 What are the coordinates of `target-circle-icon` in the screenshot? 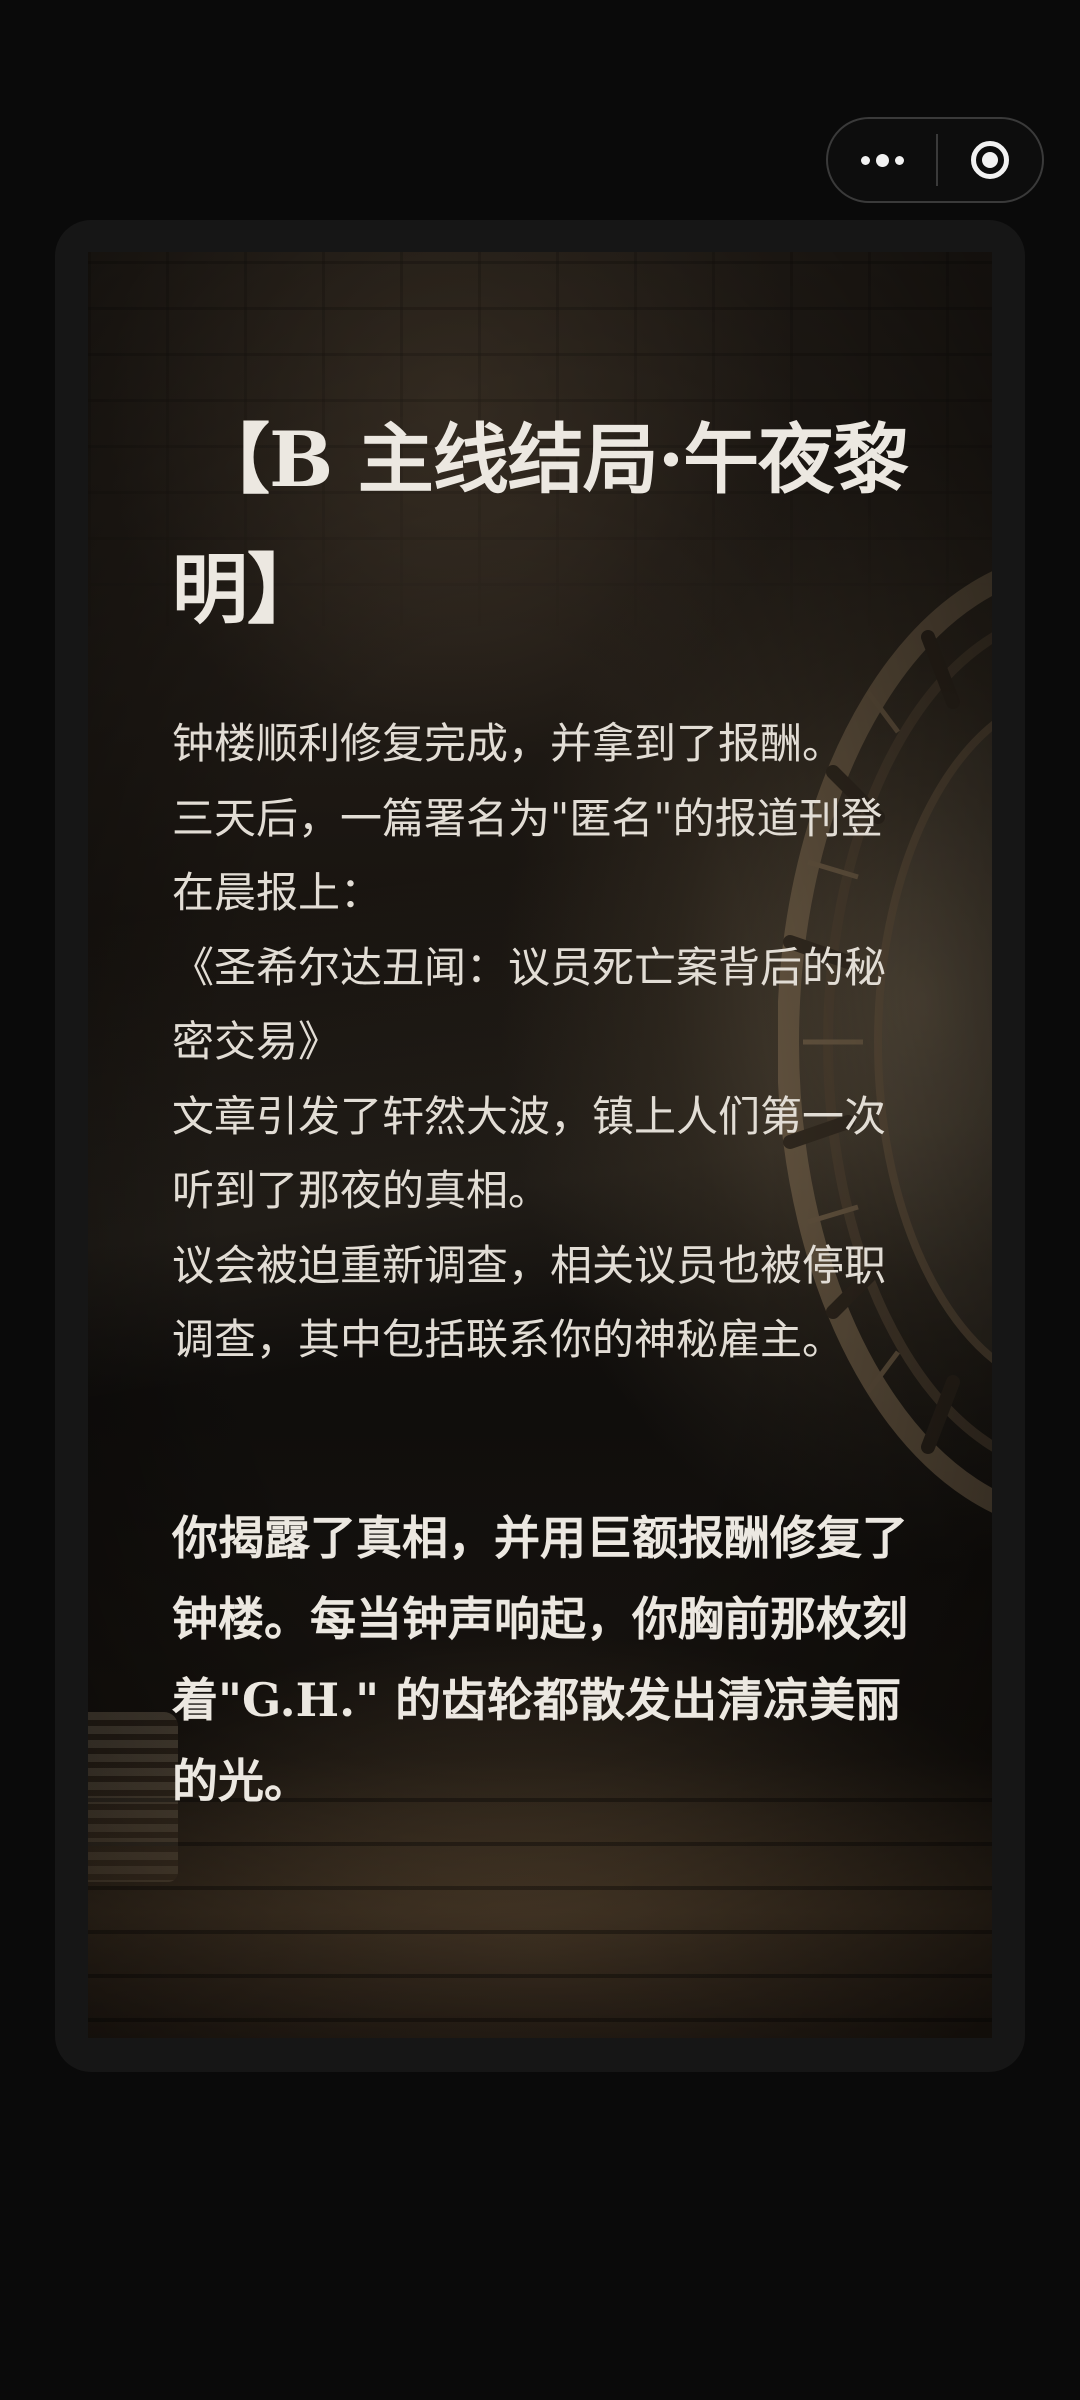 It's located at (990, 160).